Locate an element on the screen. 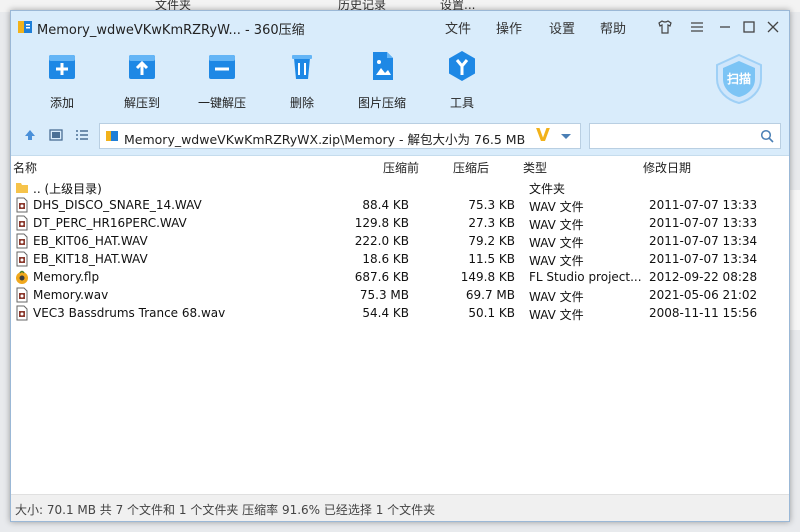  archive-app-icon is located at coordinates (25, 27).